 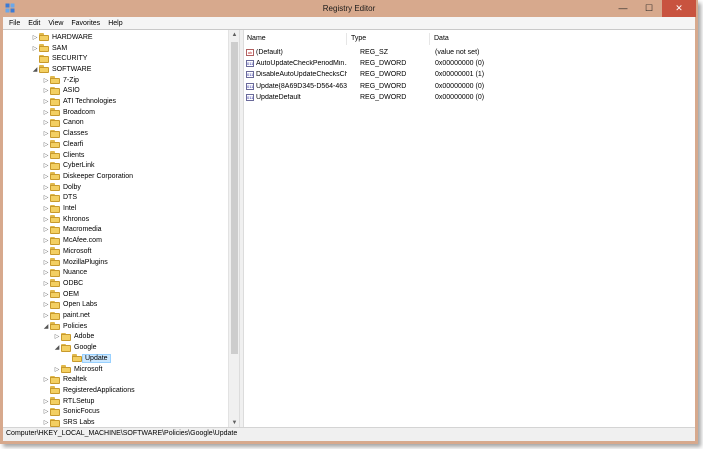 I want to click on tree-item-label: Adobe, so click(x=84, y=337).